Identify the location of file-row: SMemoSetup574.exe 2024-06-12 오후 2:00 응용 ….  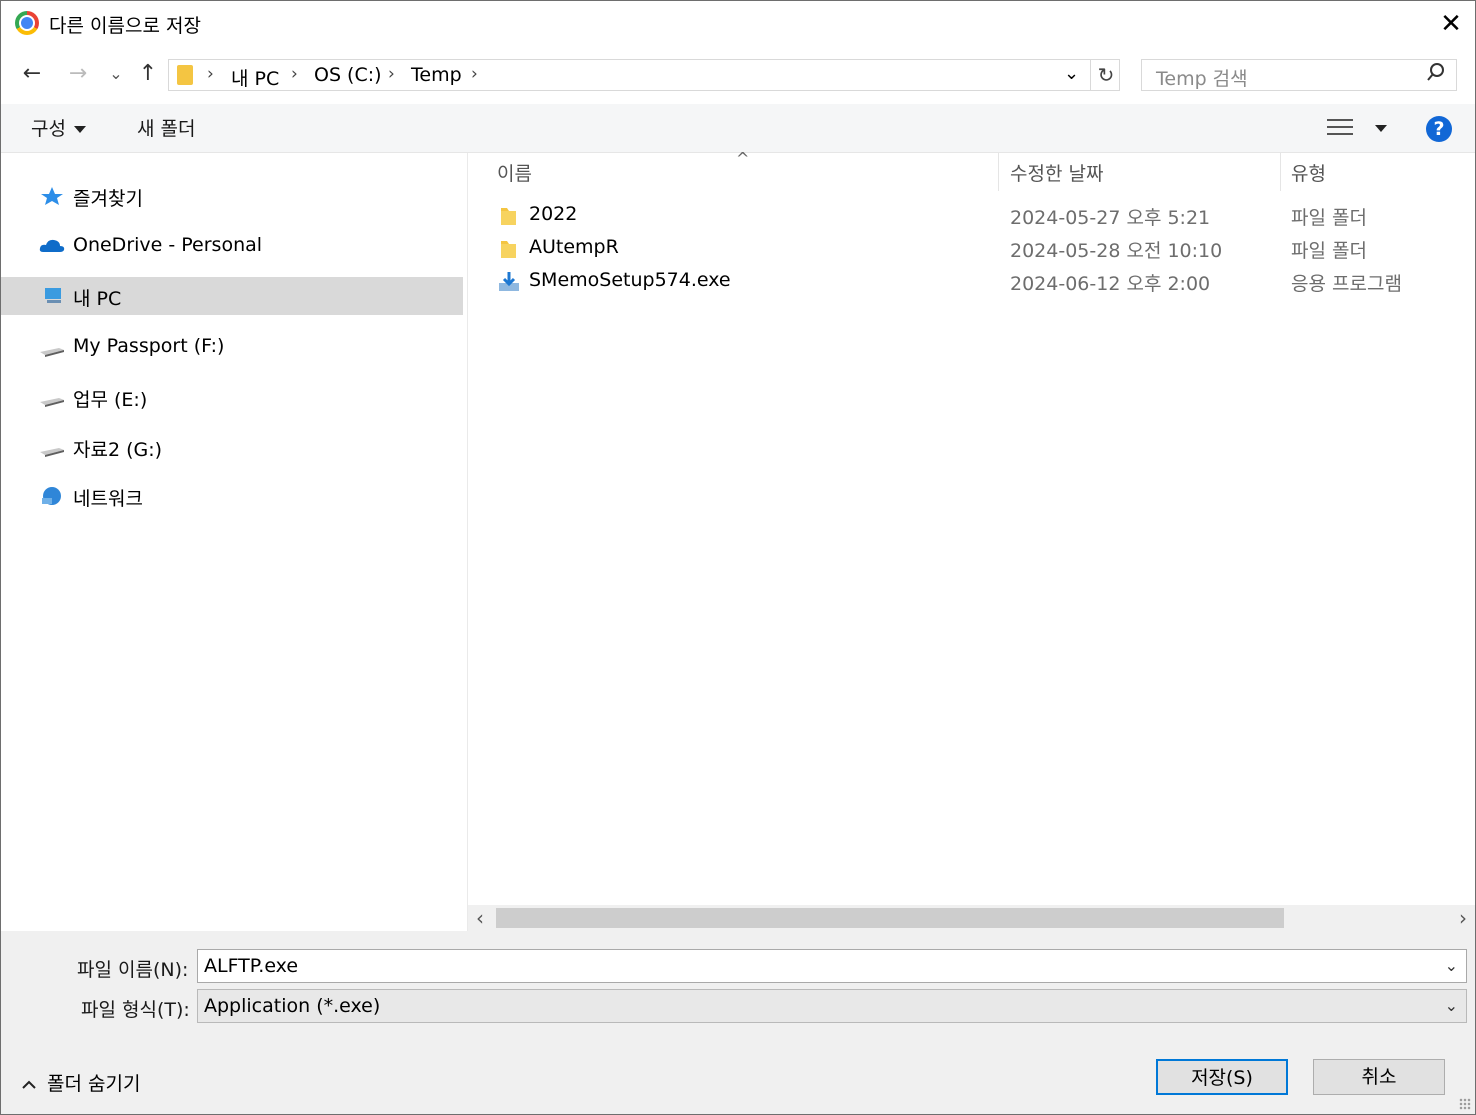
(971, 283).